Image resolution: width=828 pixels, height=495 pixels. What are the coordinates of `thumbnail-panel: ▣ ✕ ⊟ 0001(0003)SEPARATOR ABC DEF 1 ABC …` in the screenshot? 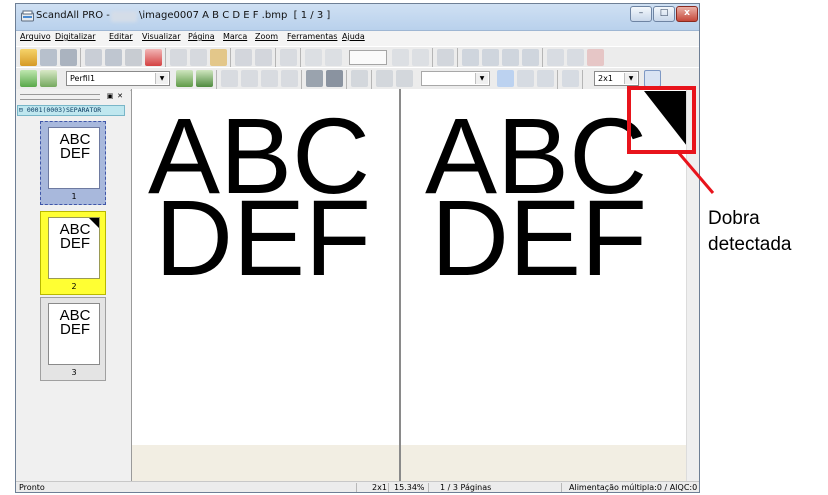 It's located at (73, 285).